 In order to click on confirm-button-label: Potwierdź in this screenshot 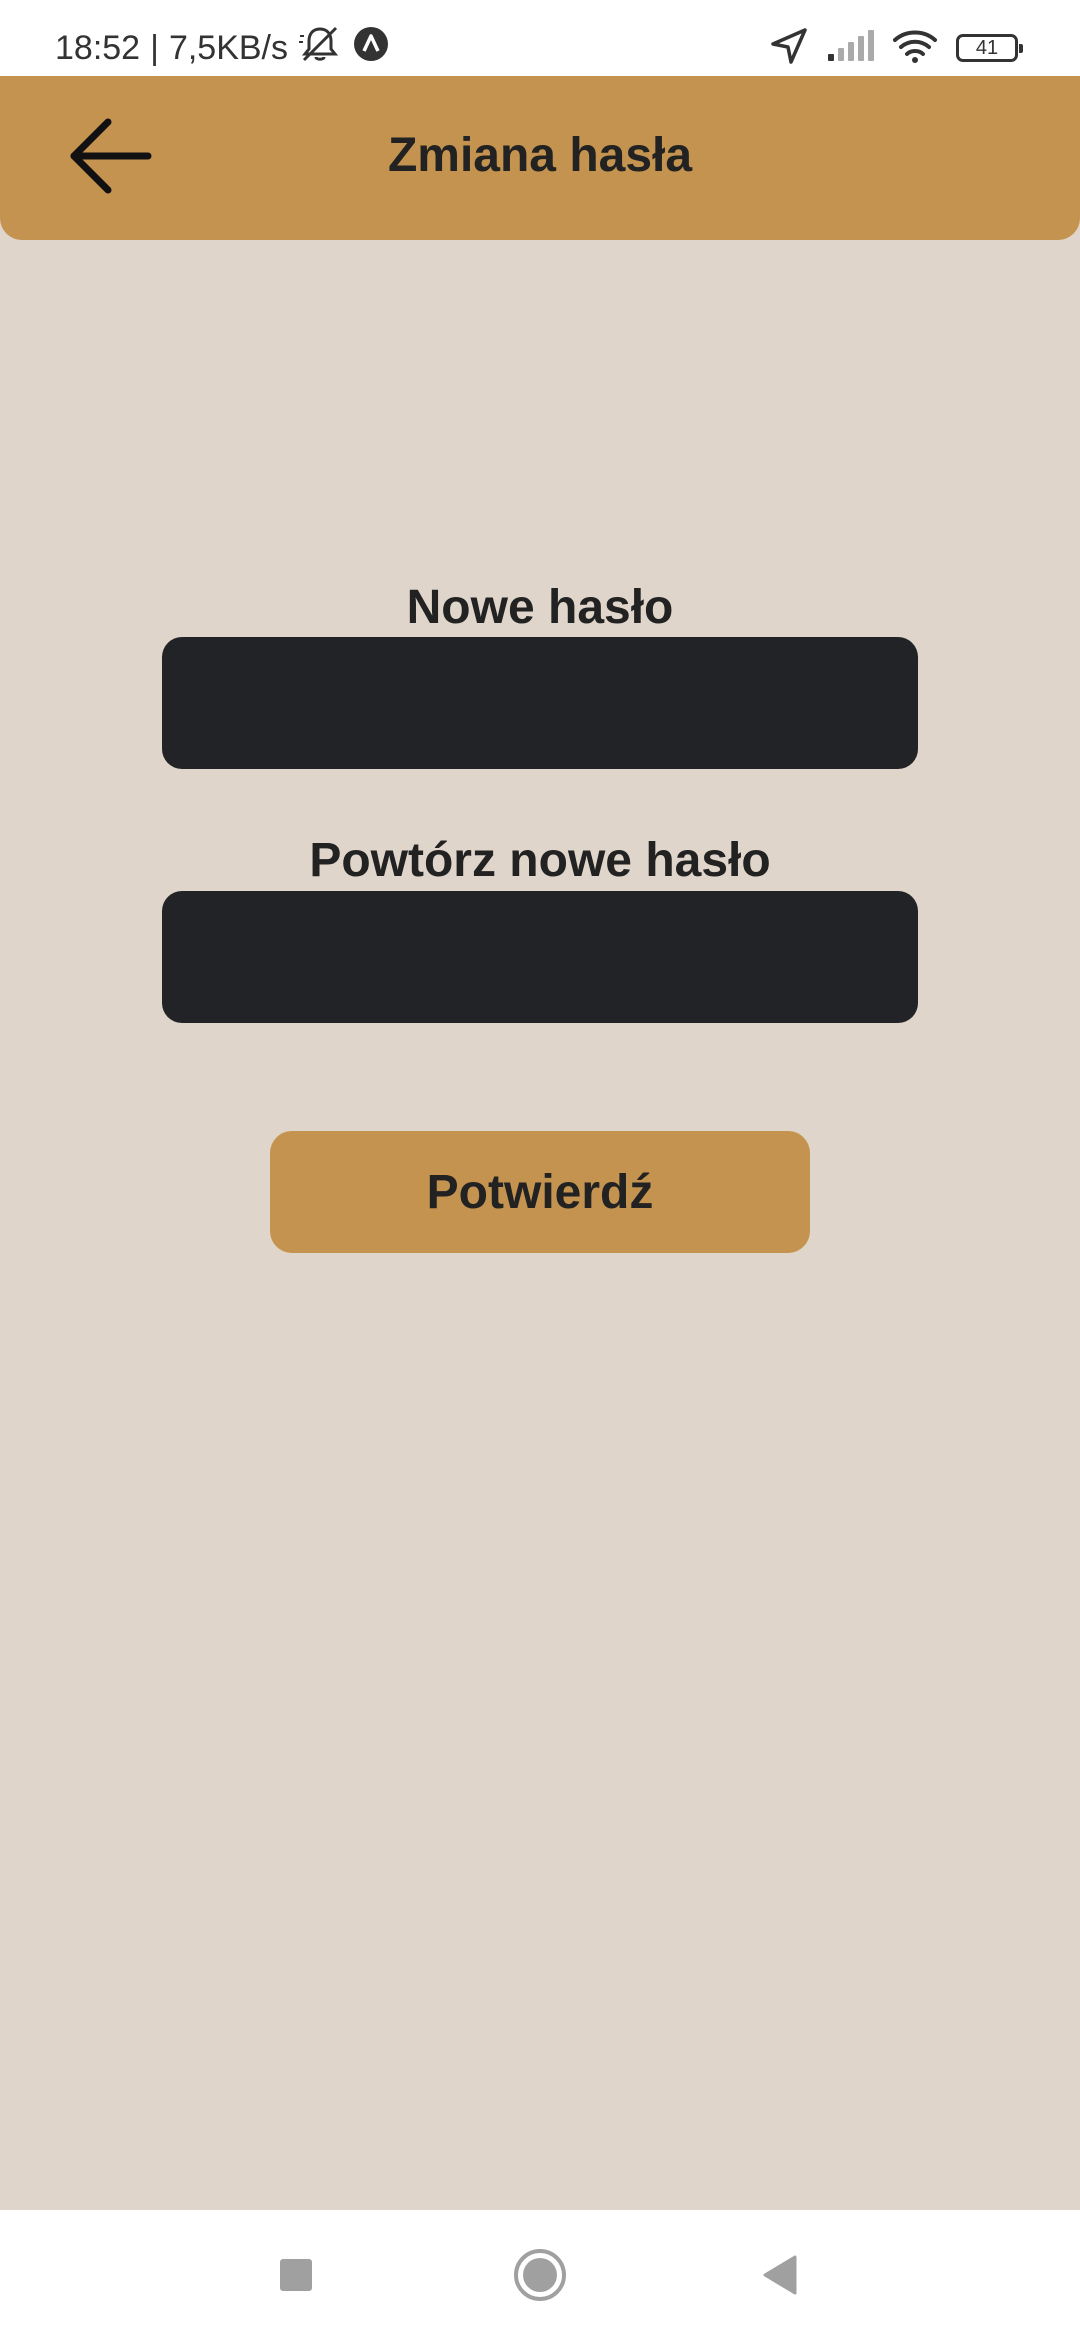, I will do `click(540, 1192)`.